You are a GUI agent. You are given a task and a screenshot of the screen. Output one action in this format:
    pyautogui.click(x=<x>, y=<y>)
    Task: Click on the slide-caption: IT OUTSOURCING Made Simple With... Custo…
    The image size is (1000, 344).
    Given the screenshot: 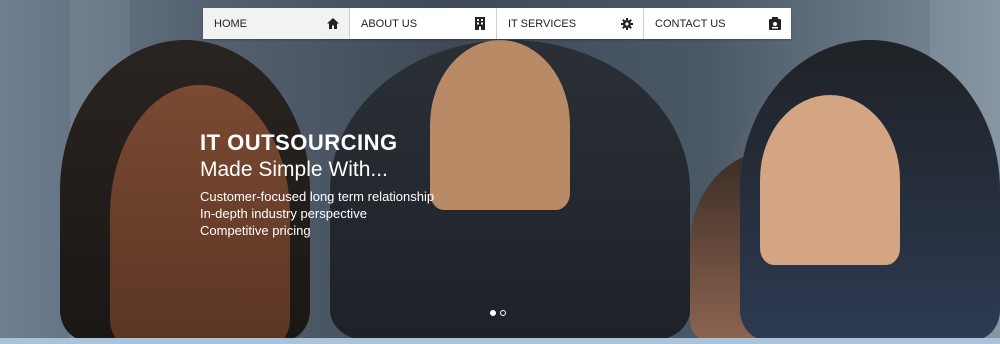 What is the action you would take?
    pyautogui.click(x=317, y=183)
    